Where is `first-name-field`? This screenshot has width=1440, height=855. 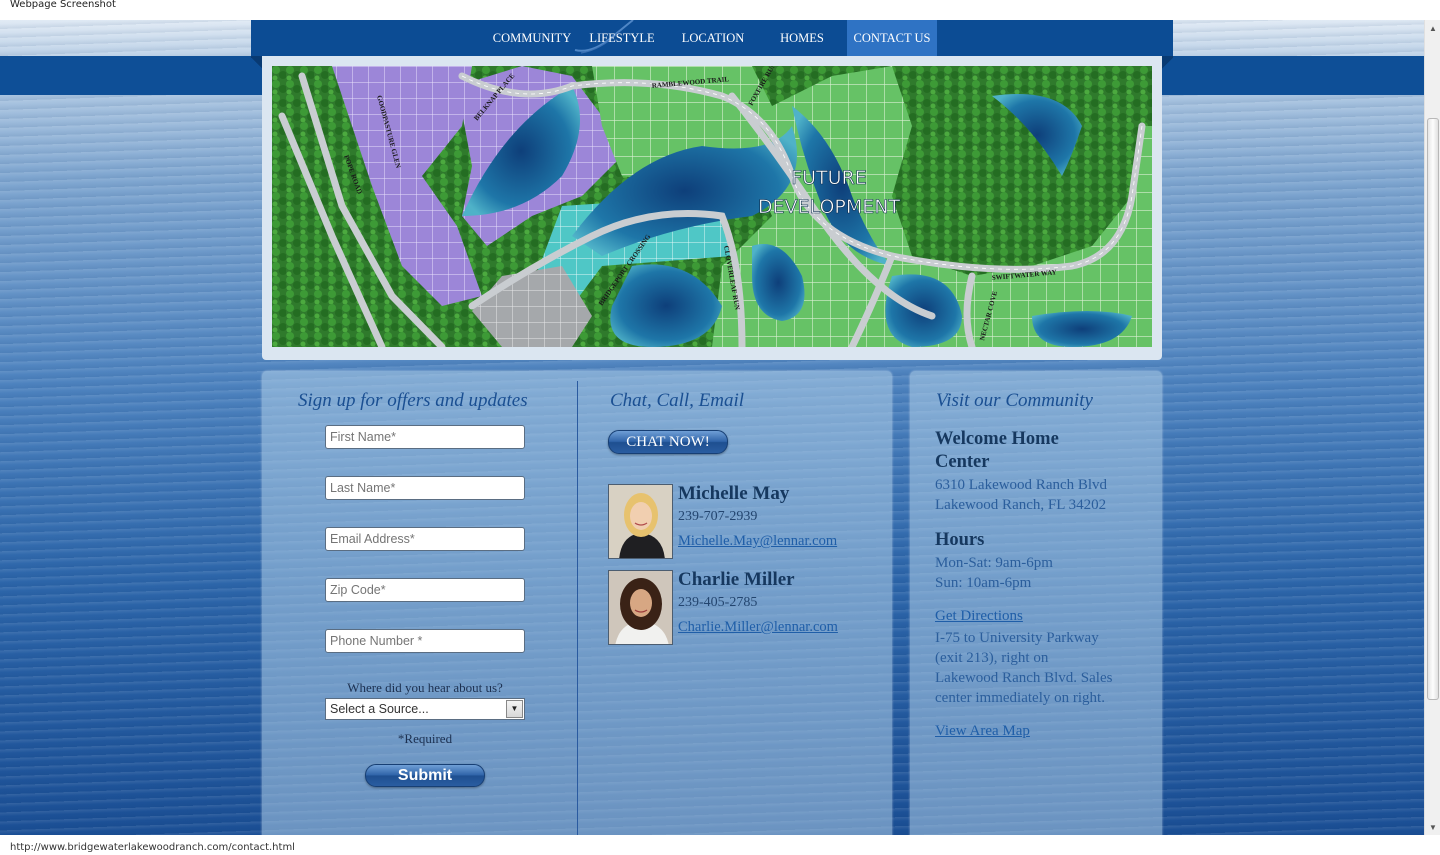 first-name-field is located at coordinates (425, 437).